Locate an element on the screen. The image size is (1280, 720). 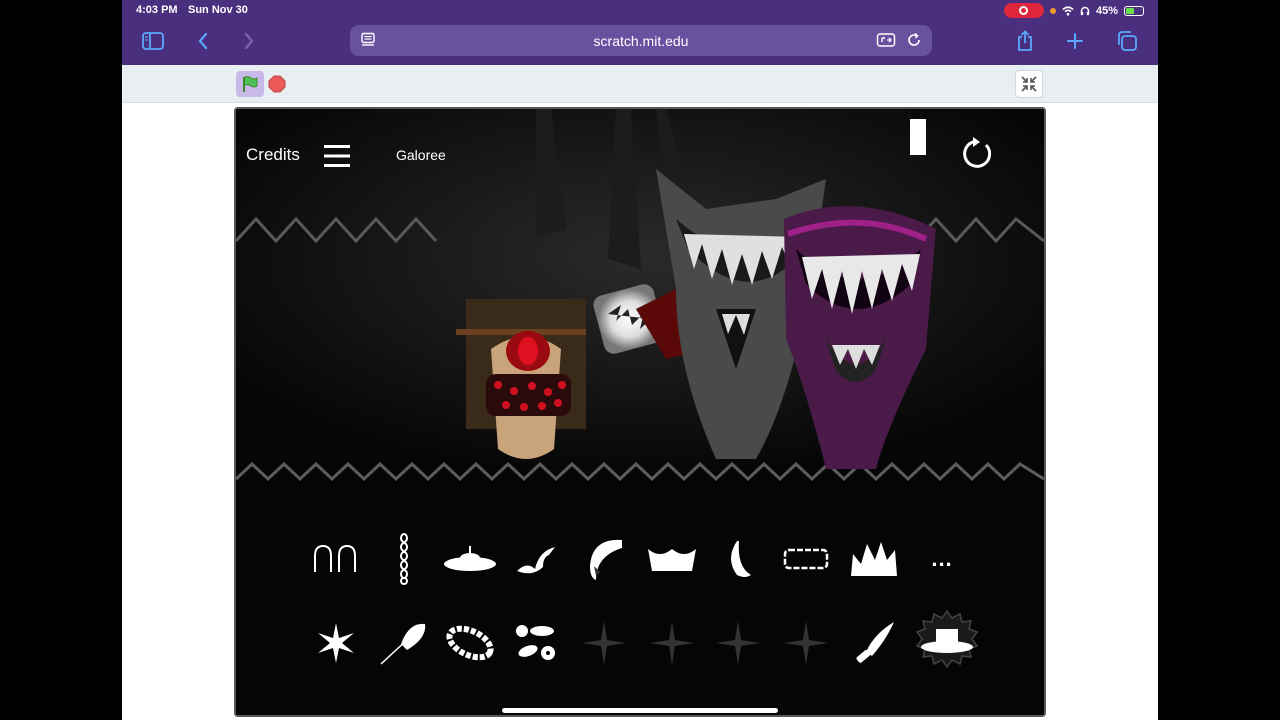
status-indicators: 45% is located at coordinates (1073, 10).